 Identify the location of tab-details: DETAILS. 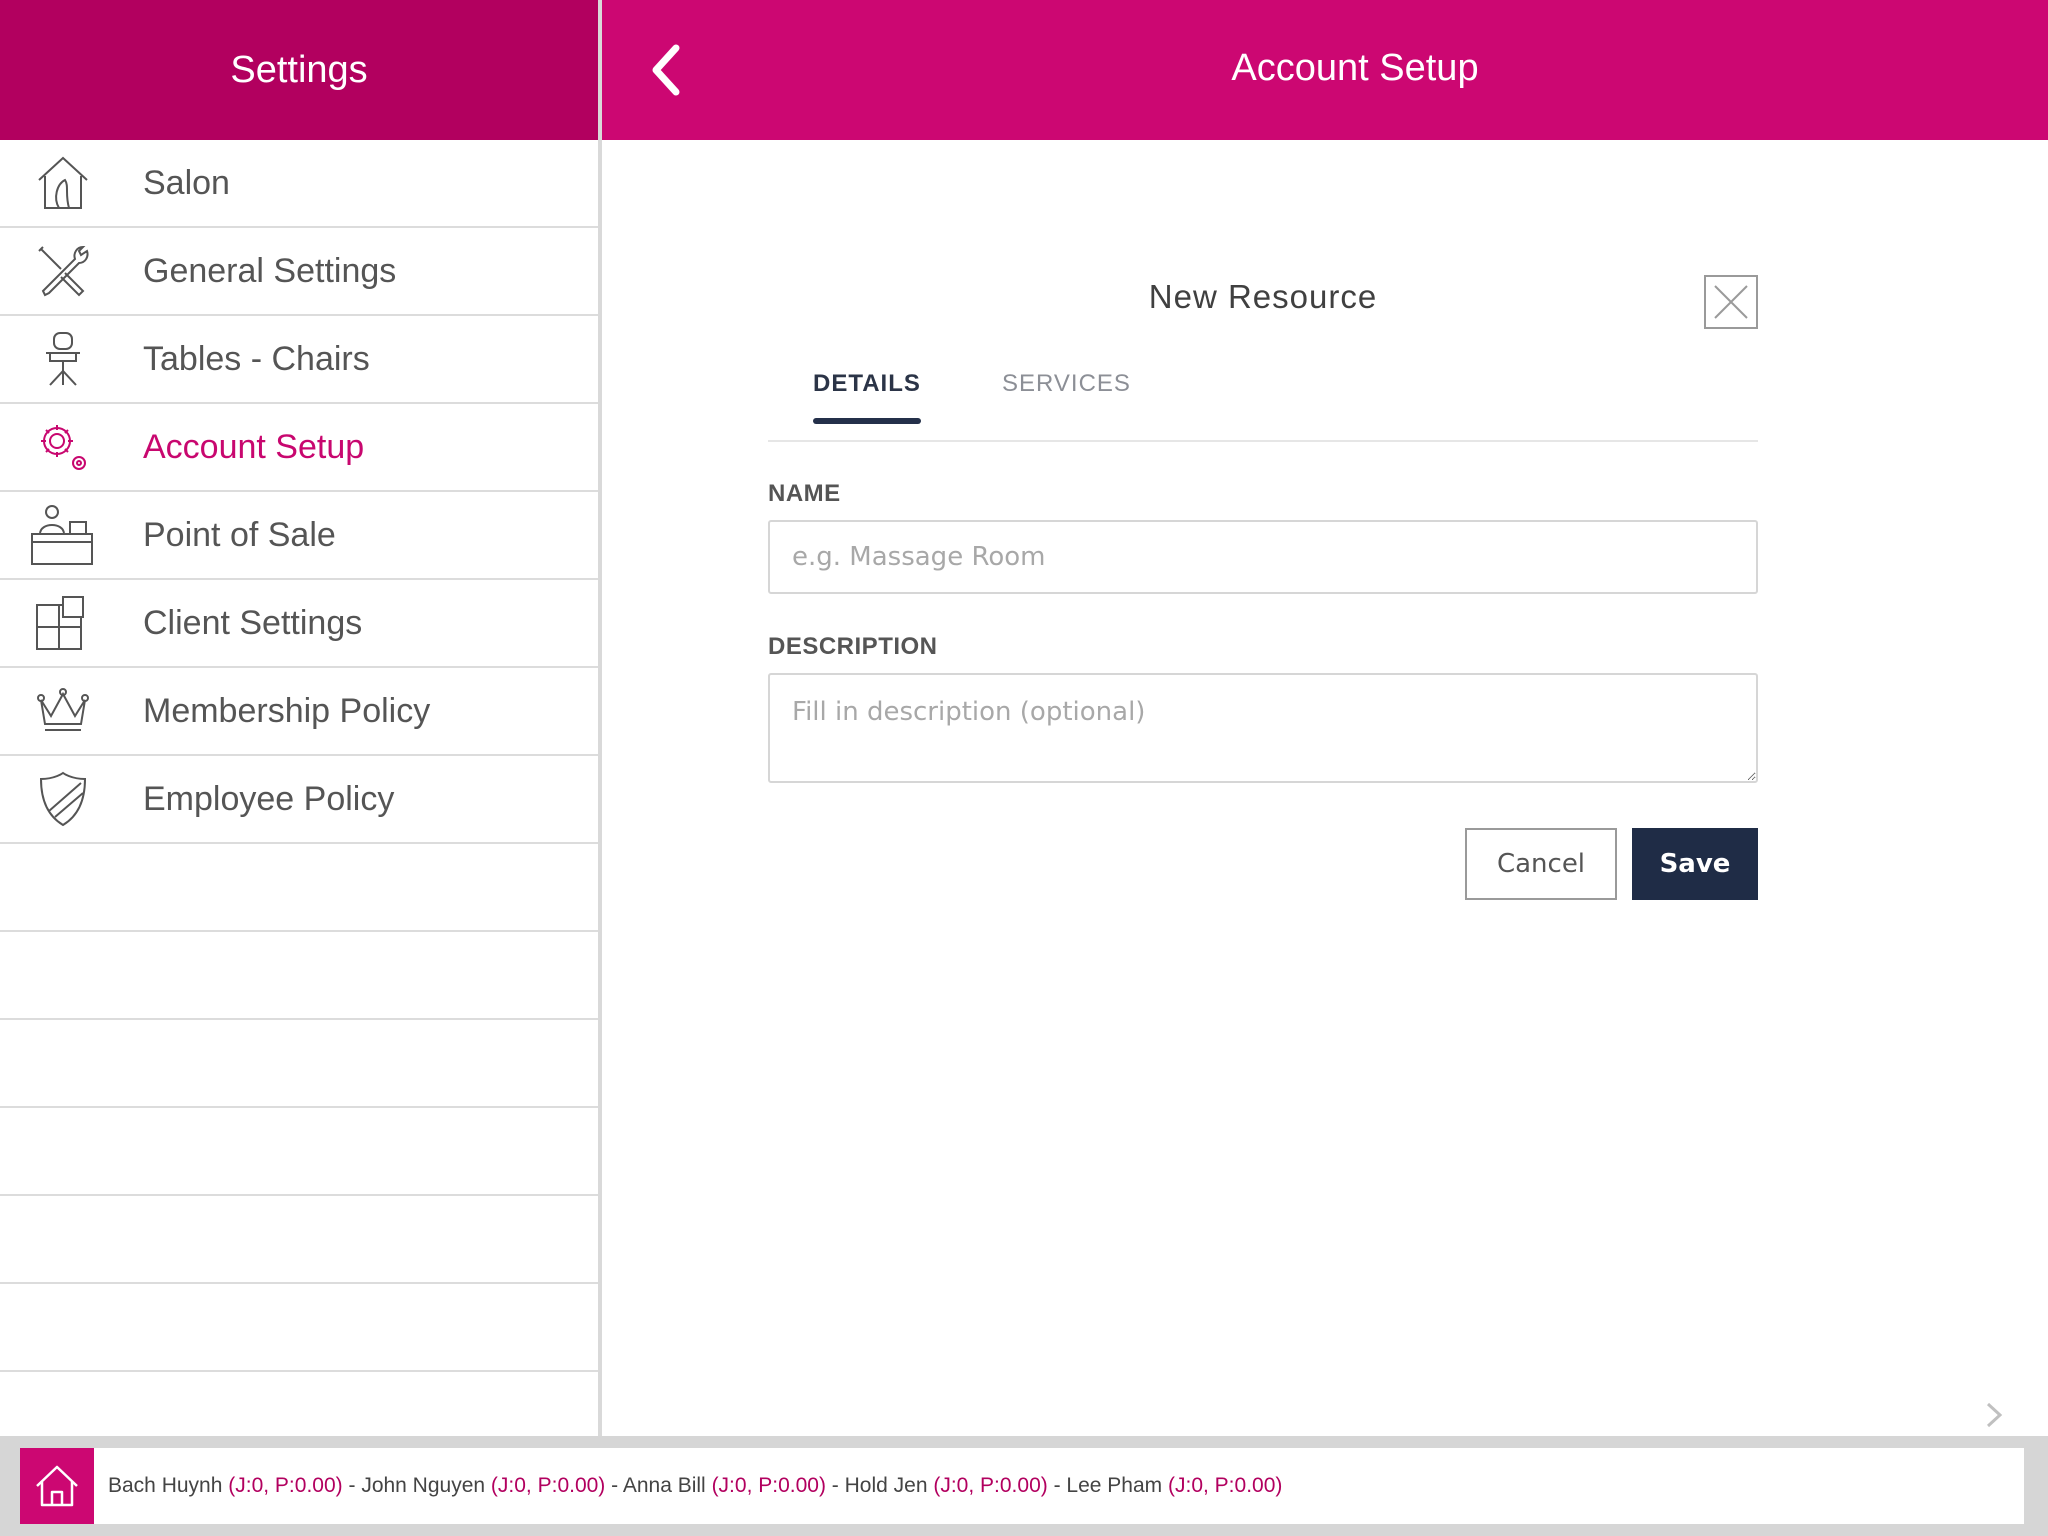
(867, 397).